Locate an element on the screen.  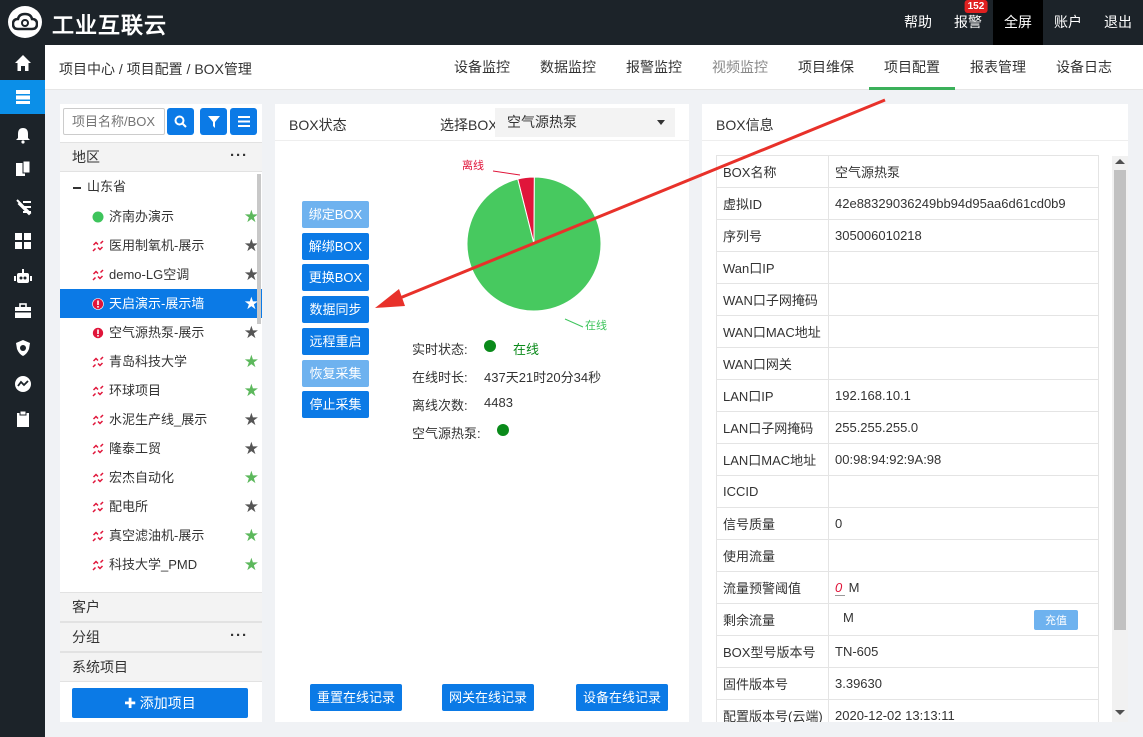
device-online-record-button: 设备在线记录 is located at coordinates (622, 697).